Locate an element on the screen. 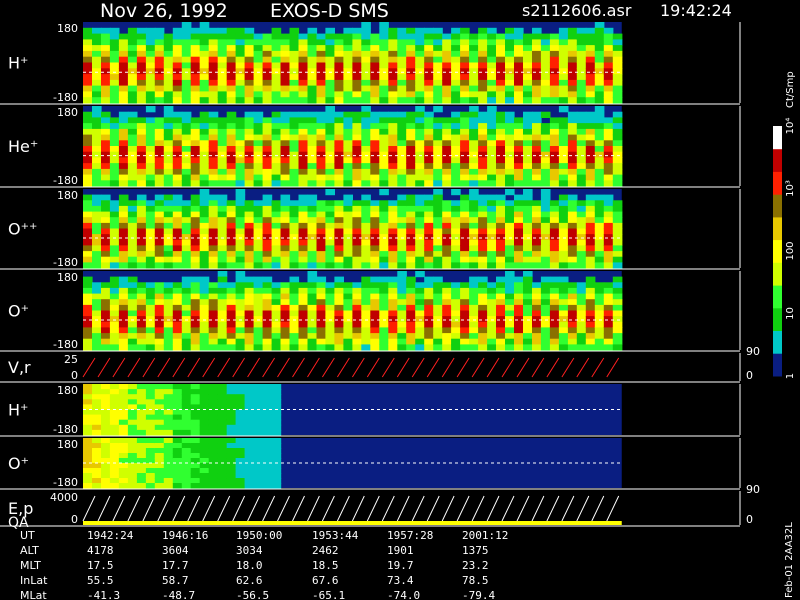 Image resolution: width=800 pixels, height=600 pixels. ytick-bottom: -180 is located at coordinates (65, 429).